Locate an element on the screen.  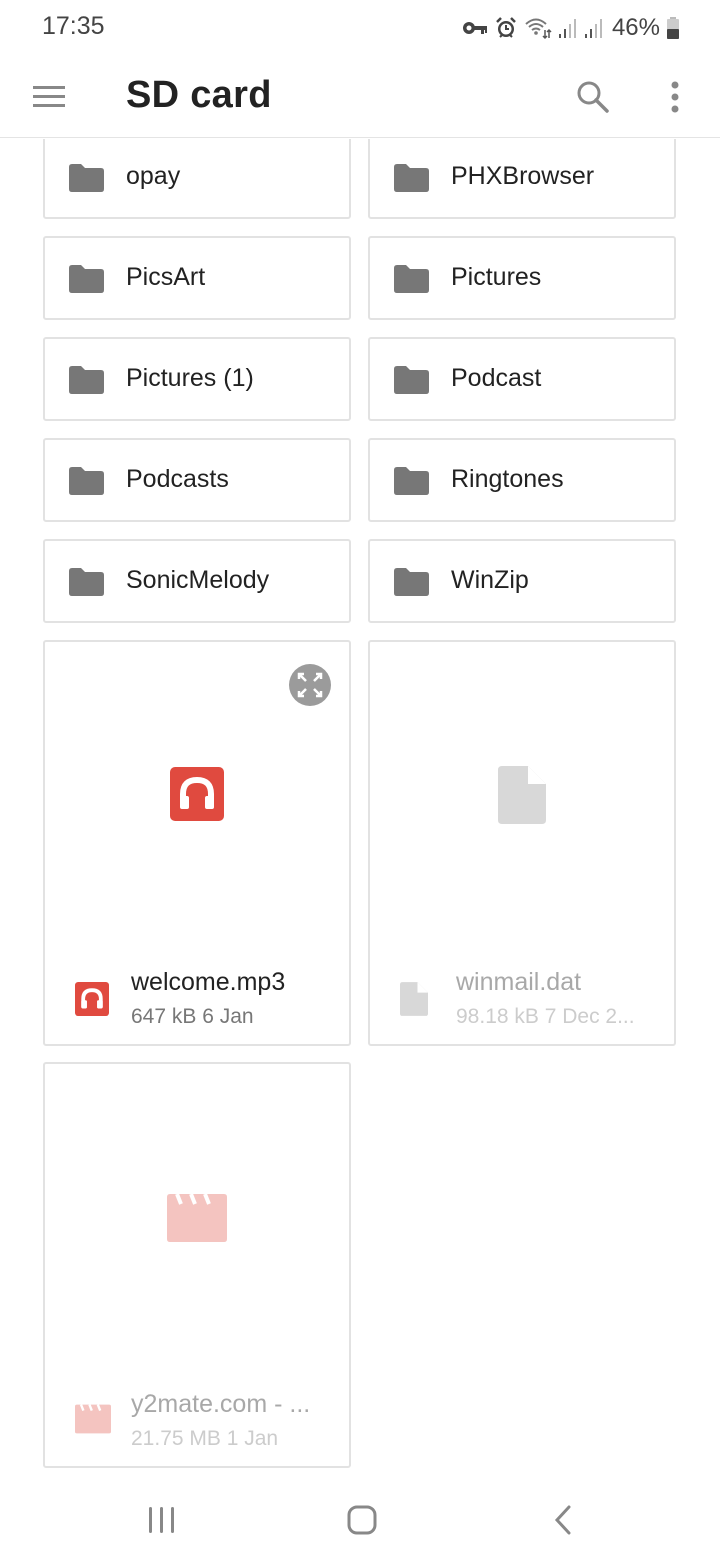
home-icon is located at coordinates (362, 1520).